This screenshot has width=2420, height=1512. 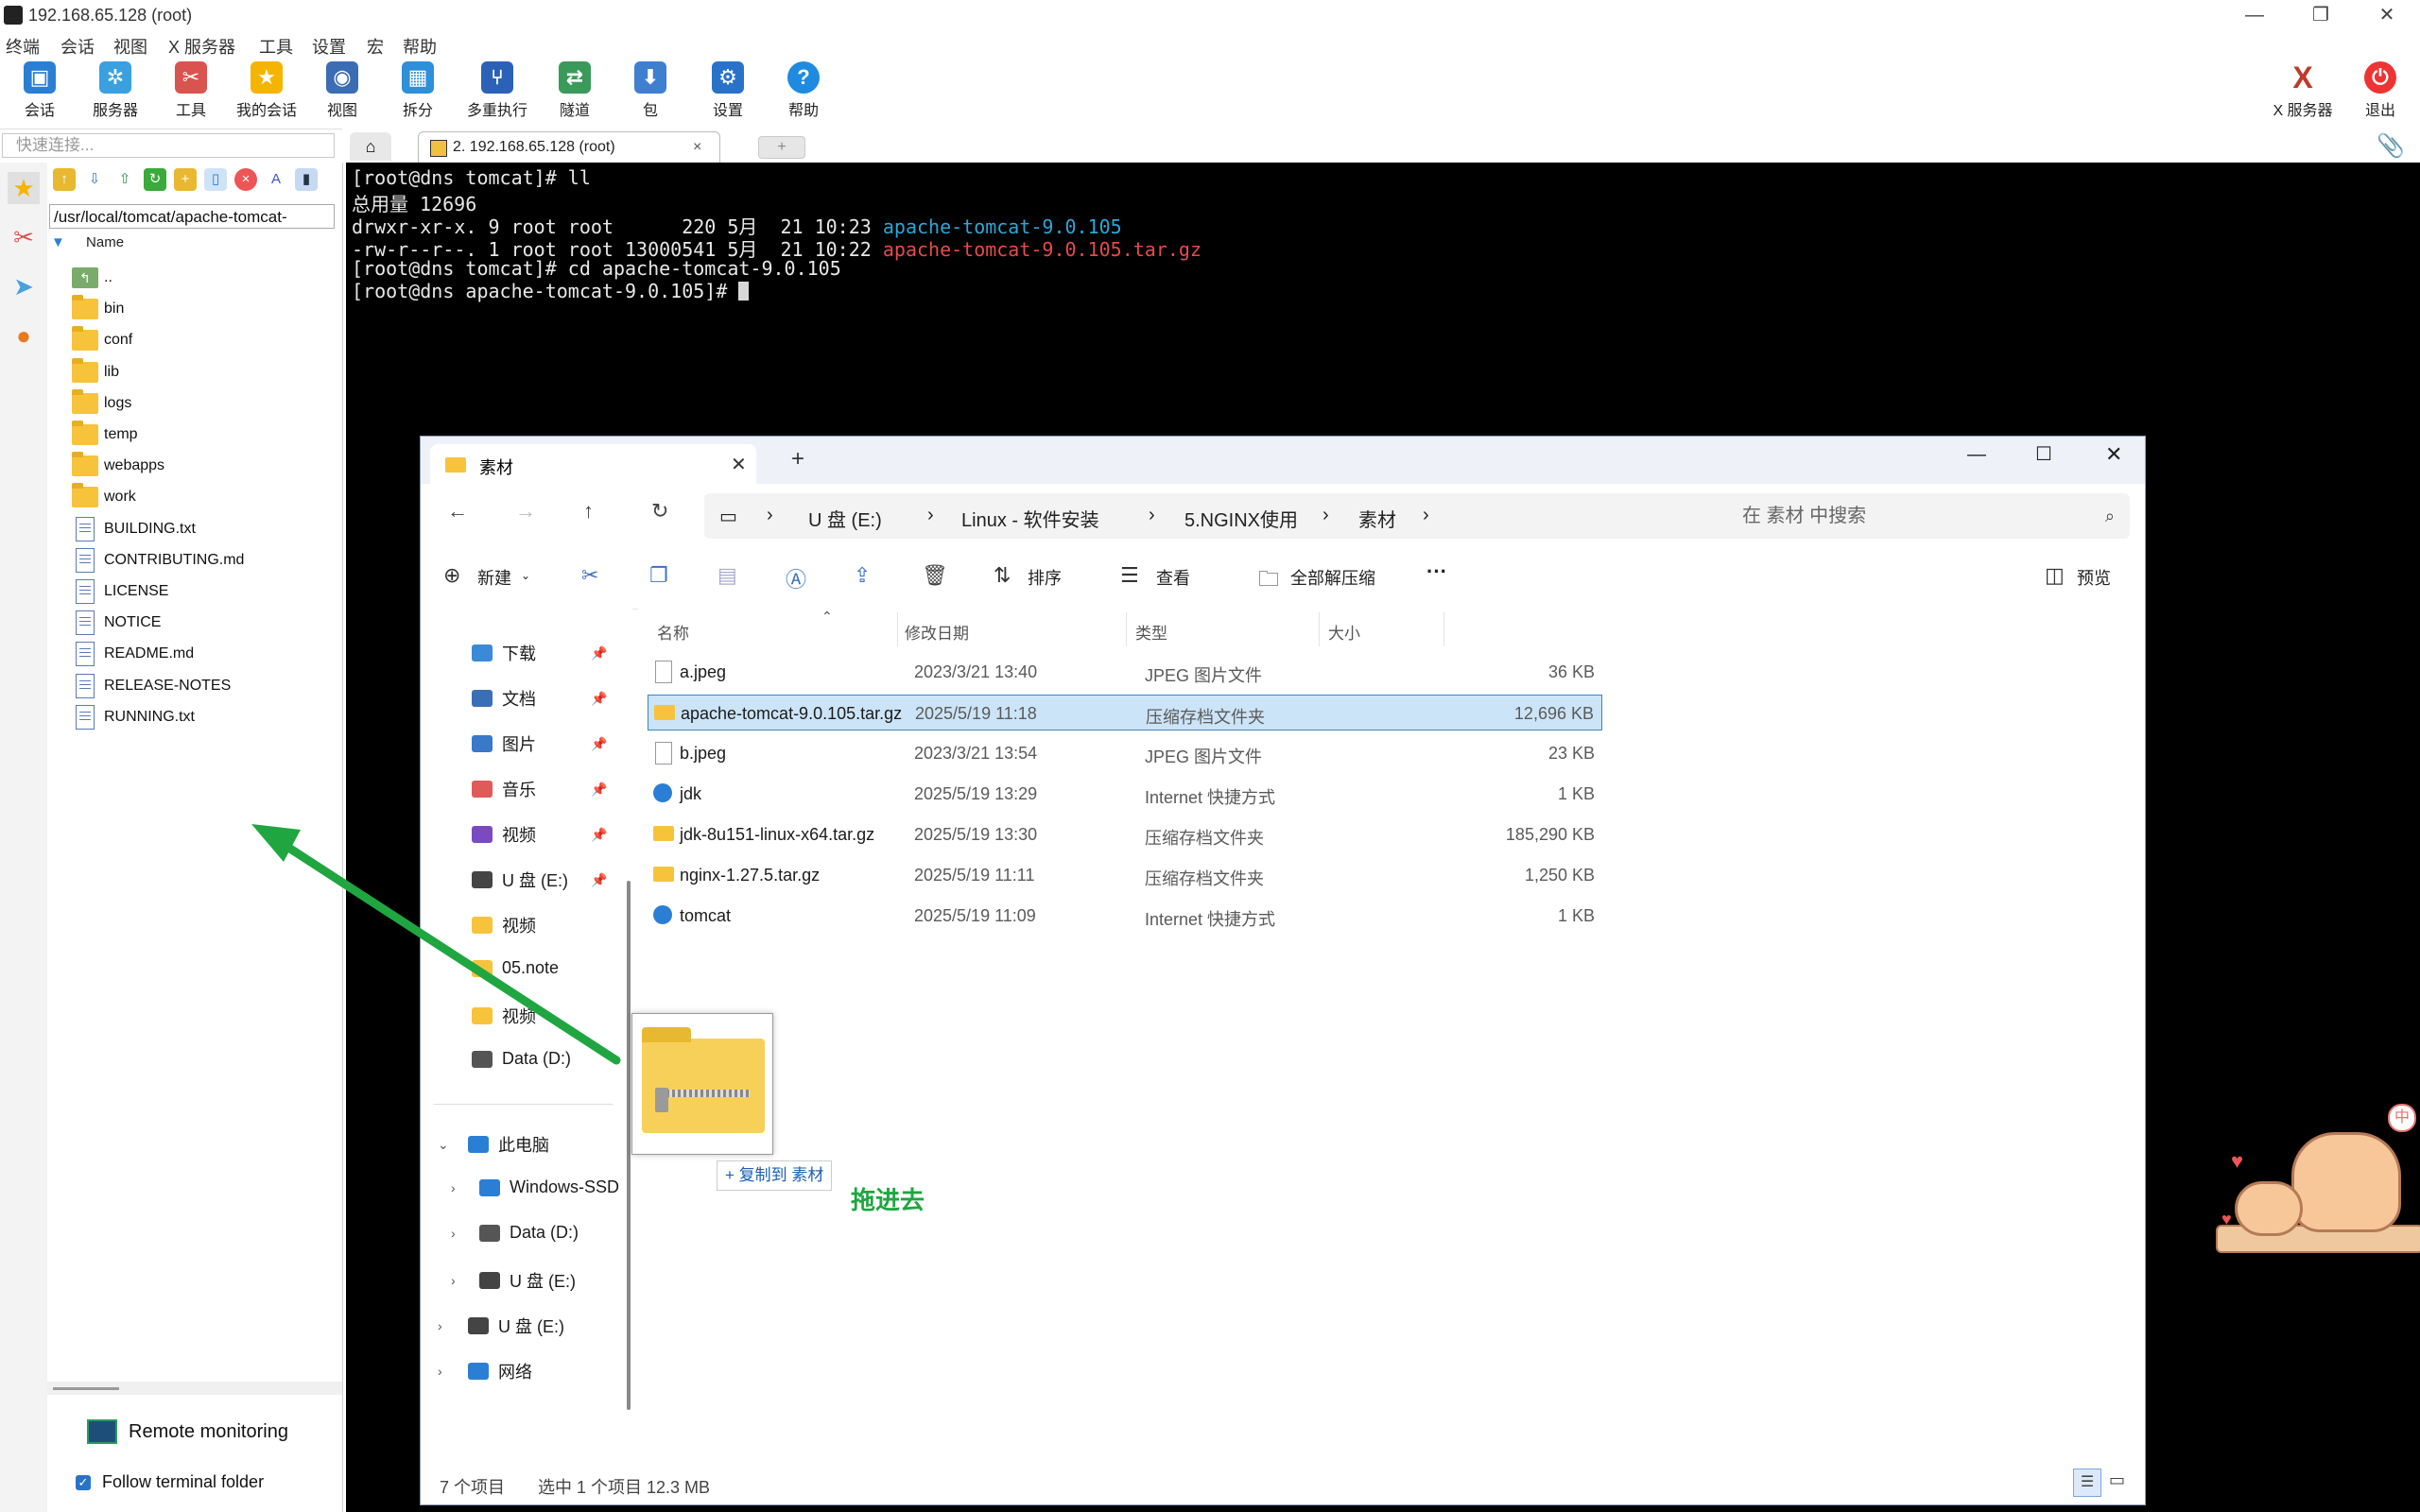 I want to click on tiles-view-icon: ▭, so click(x=2117, y=1480).